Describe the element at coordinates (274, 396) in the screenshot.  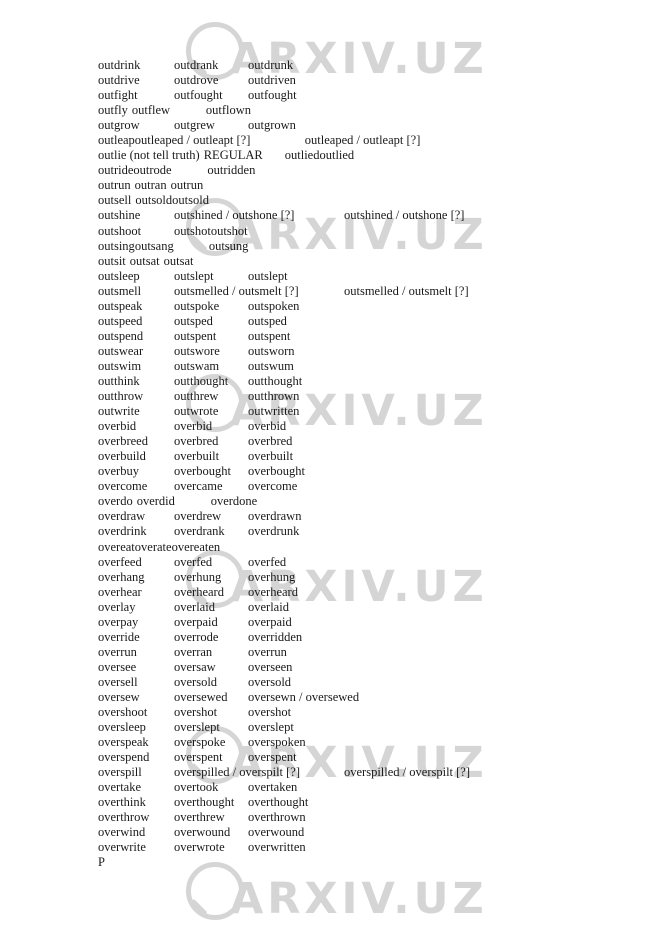
I see `verb-participle: outthrown` at that location.